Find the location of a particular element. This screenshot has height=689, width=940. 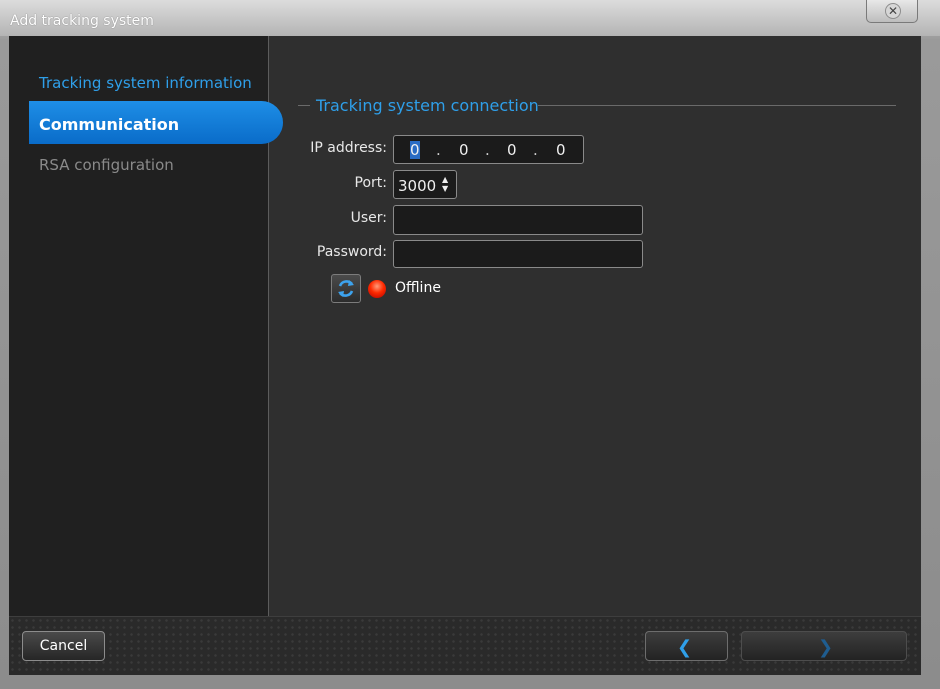

port-label: Port: is located at coordinates (370, 183).